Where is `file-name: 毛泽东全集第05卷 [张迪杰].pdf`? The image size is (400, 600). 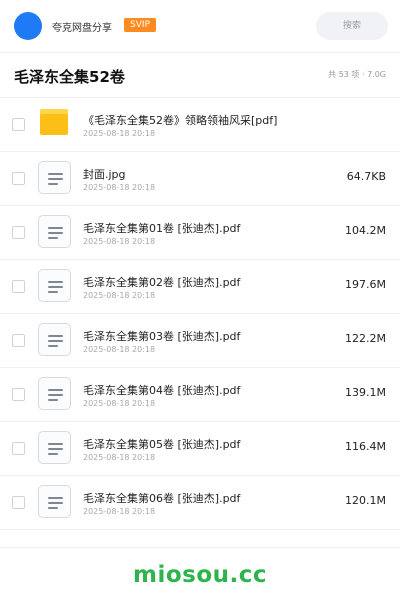 file-name: 毛泽东全集第05卷 [张迪杰].pdf is located at coordinates (162, 444).